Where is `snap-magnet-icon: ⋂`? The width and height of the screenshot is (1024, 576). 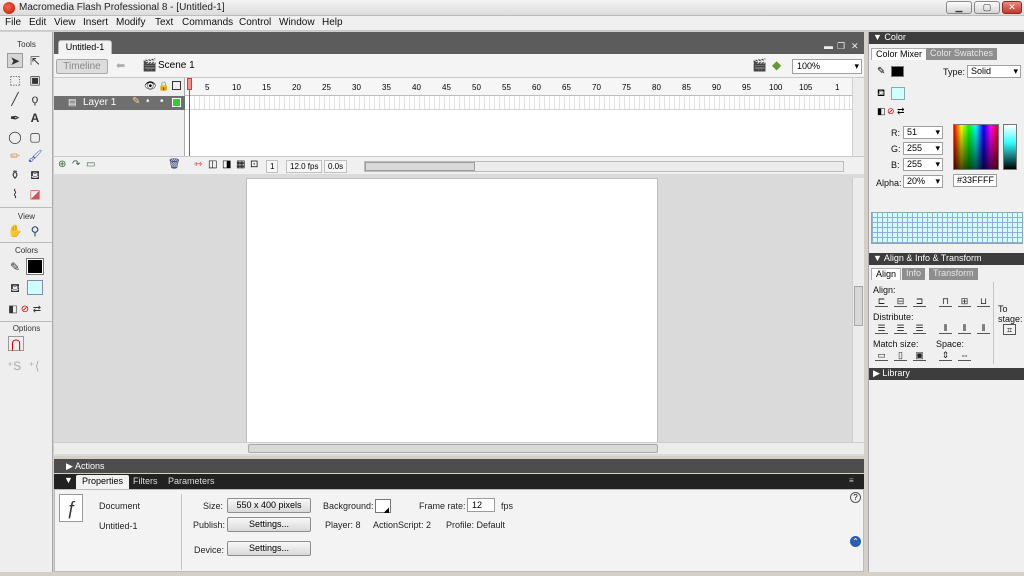
snap-magnet-icon: ⋂ is located at coordinates (16, 343).